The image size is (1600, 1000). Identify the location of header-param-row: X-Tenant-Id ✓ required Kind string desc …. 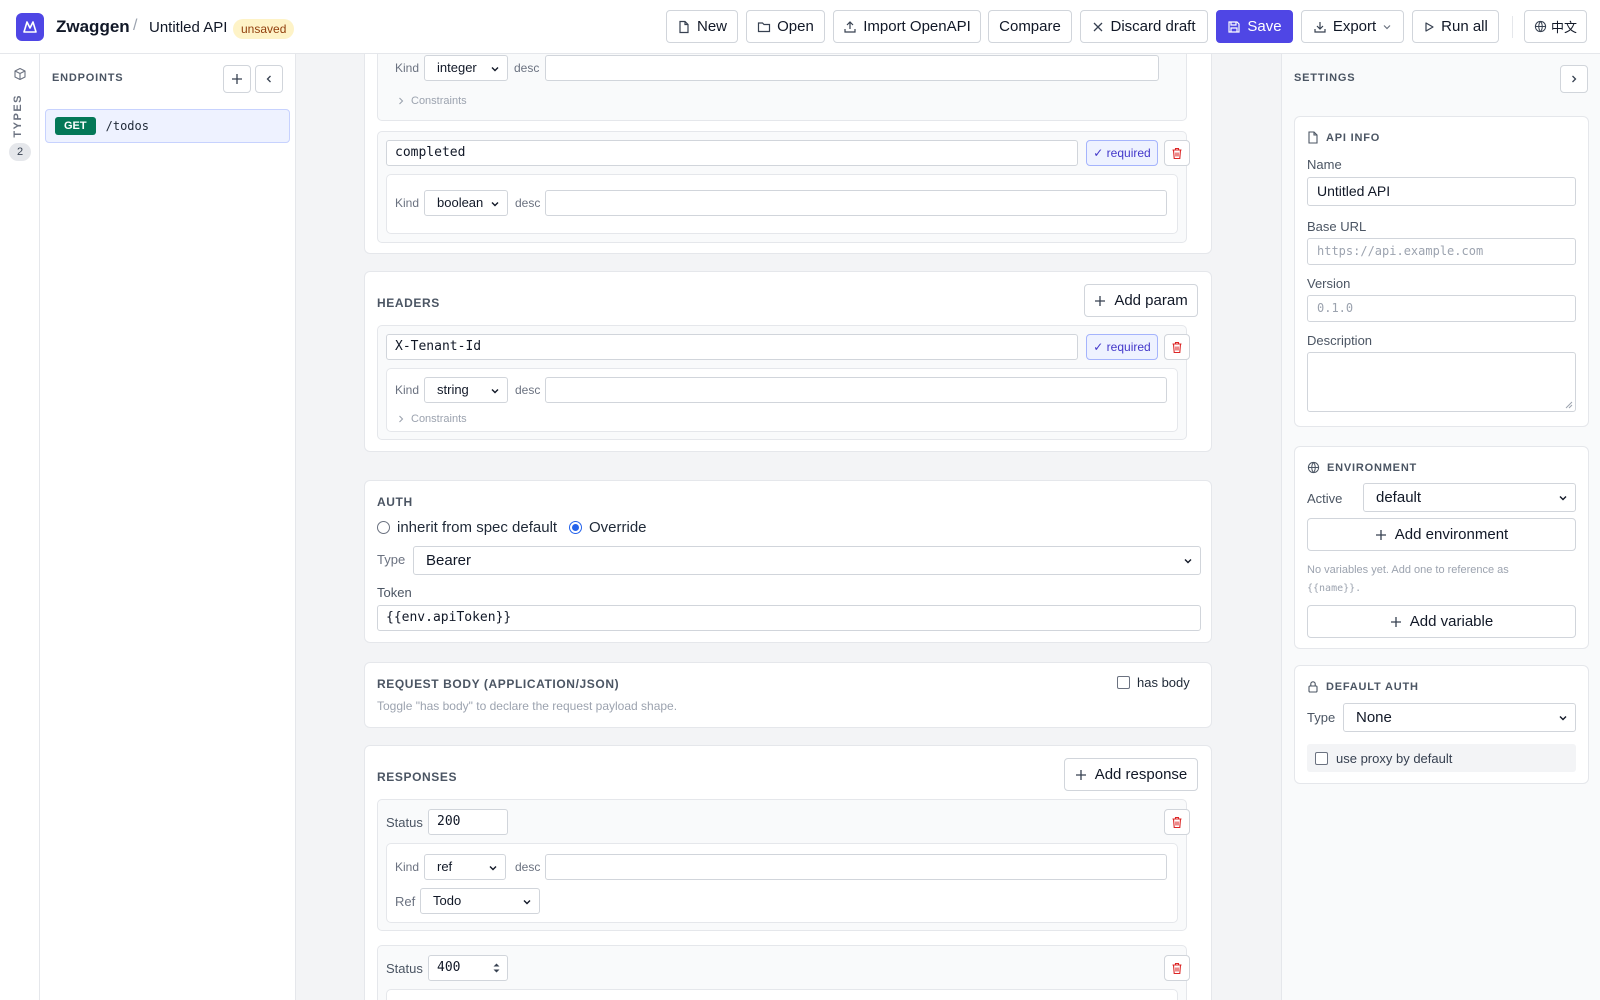
(783, 382).